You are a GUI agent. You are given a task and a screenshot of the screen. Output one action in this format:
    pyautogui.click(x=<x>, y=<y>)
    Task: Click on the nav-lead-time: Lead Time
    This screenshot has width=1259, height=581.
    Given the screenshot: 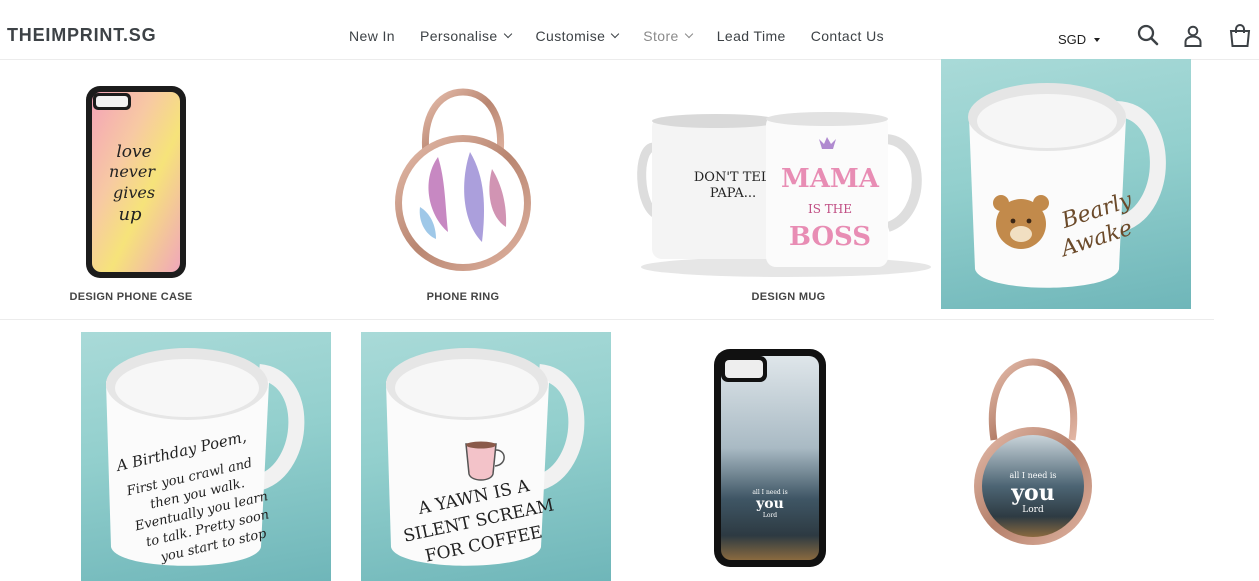 What is the action you would take?
    pyautogui.click(x=751, y=36)
    